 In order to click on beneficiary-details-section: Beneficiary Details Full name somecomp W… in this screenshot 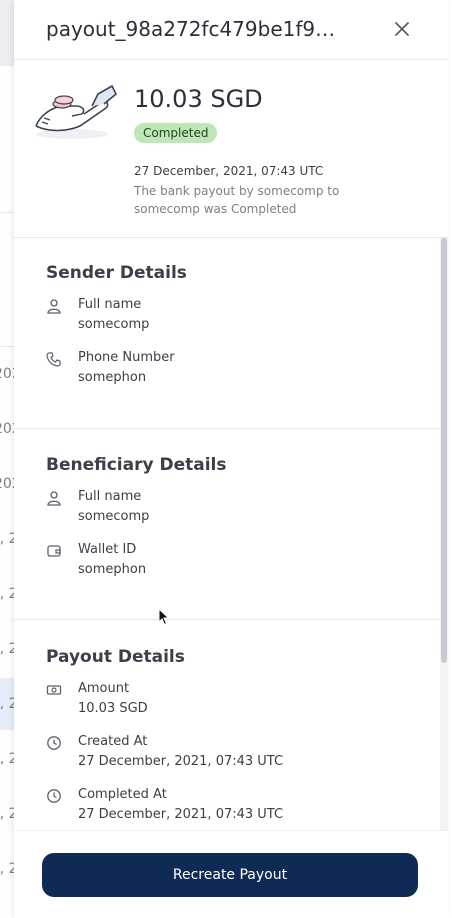, I will do `click(231, 516)`.